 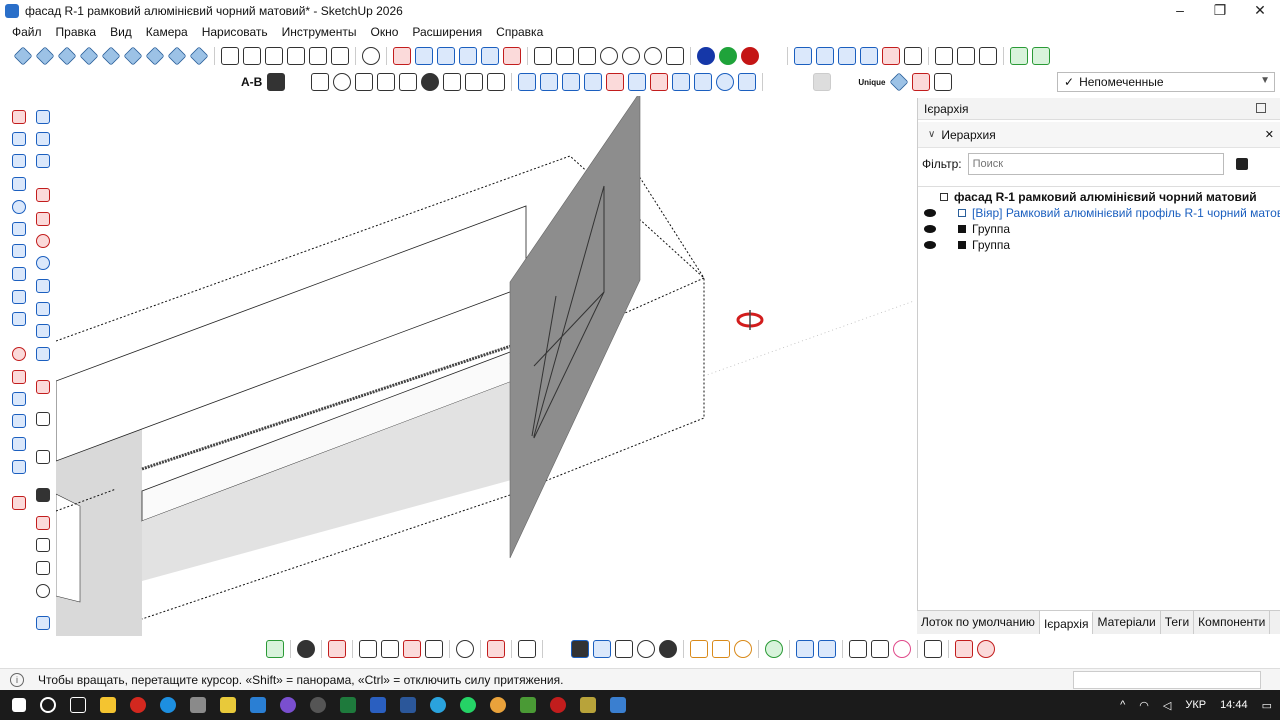 What do you see at coordinates (699, 649) in the screenshot?
I see `auto-icon` at bounding box center [699, 649].